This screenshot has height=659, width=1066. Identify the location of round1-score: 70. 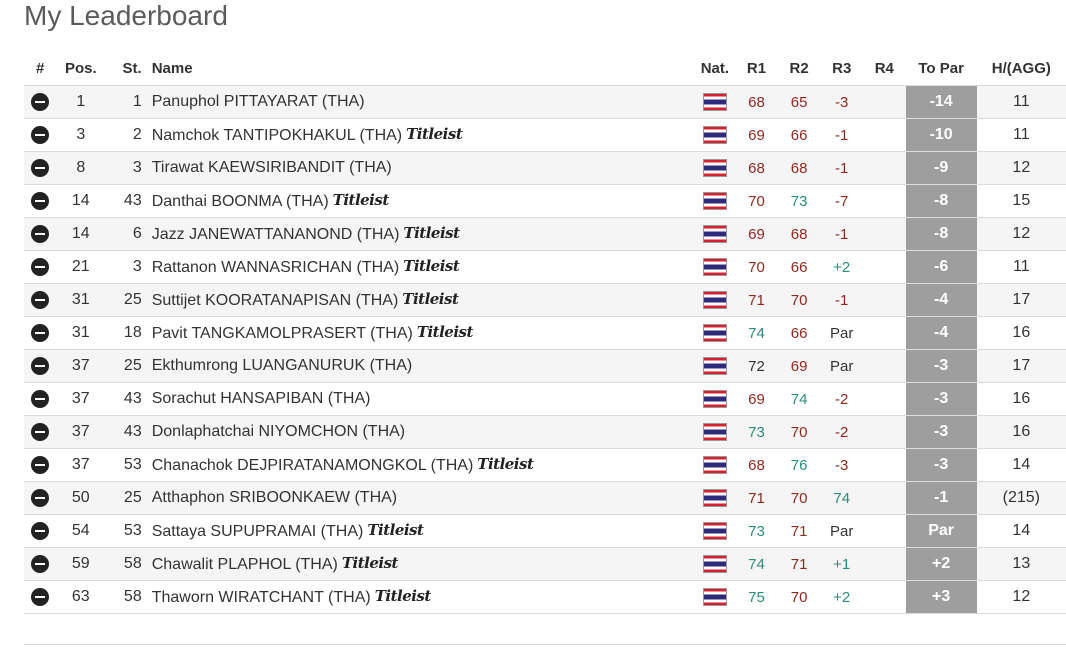
(756, 201).